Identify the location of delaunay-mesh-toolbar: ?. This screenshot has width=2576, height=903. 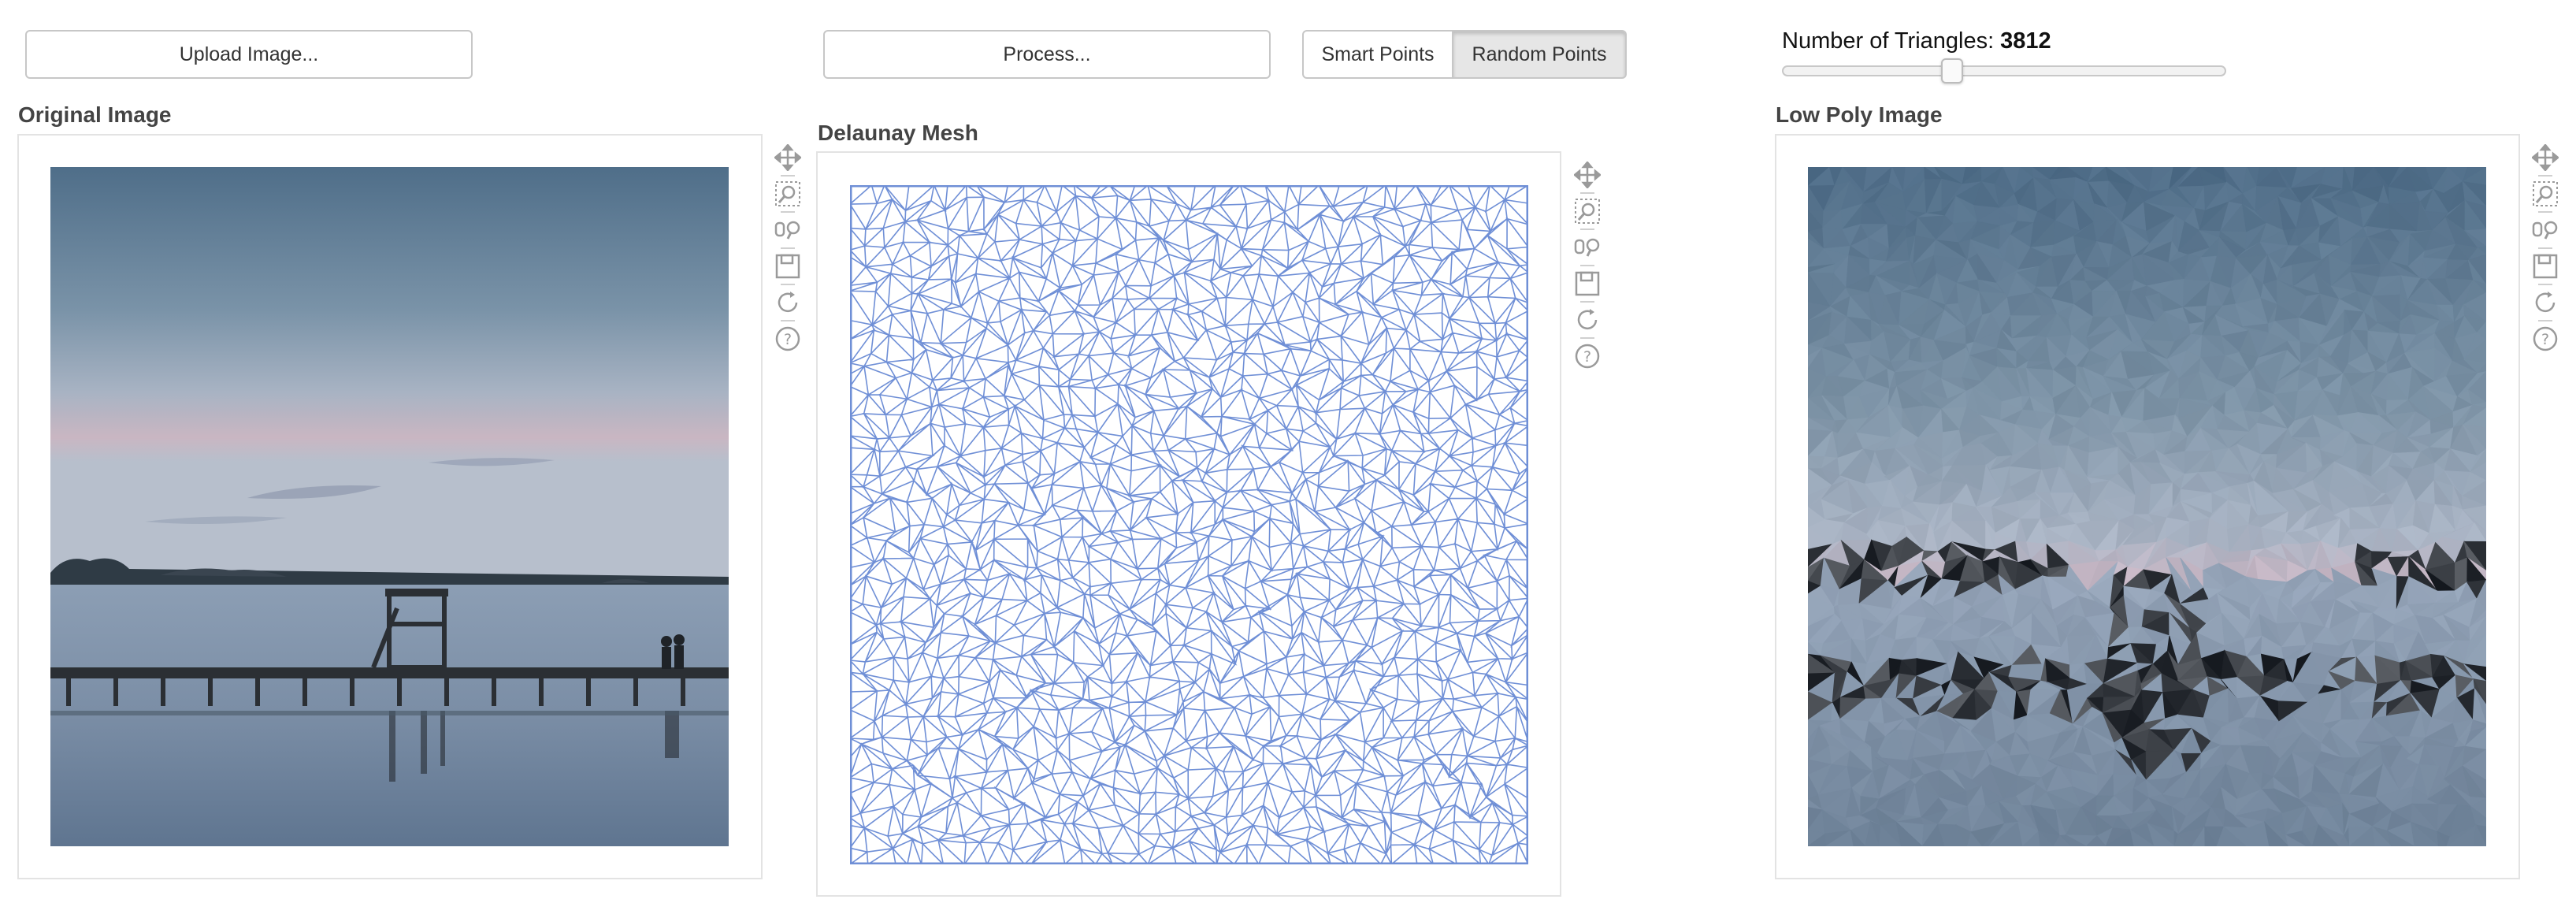
(1587, 265).